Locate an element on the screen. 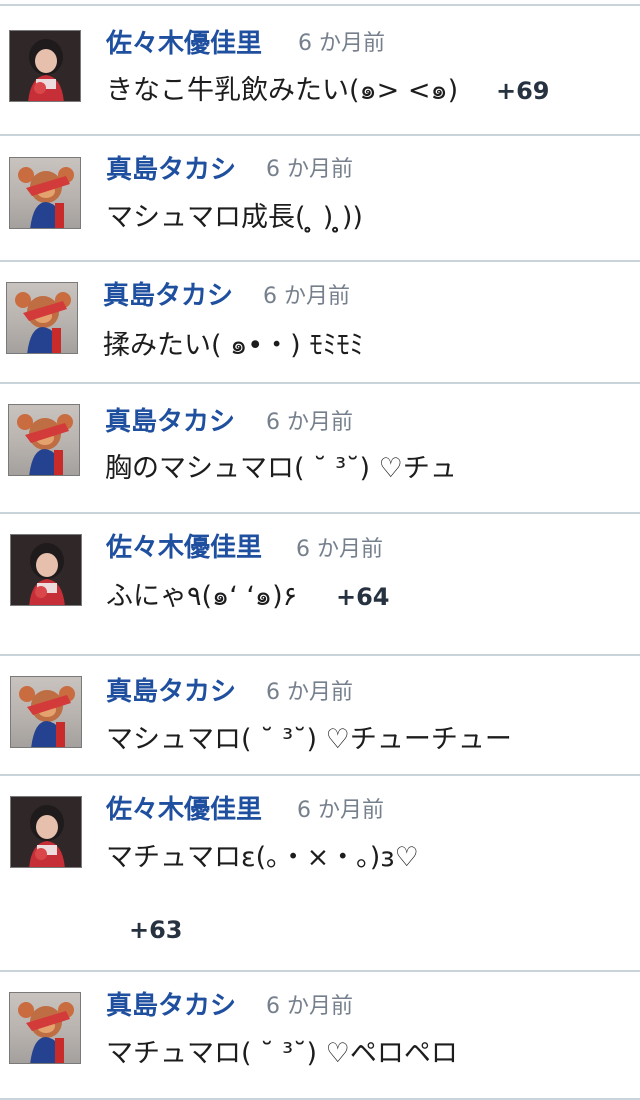  comment-text: ふにゃ٩(๑ʻ ʻ๑)۶ is located at coordinates (202, 596).